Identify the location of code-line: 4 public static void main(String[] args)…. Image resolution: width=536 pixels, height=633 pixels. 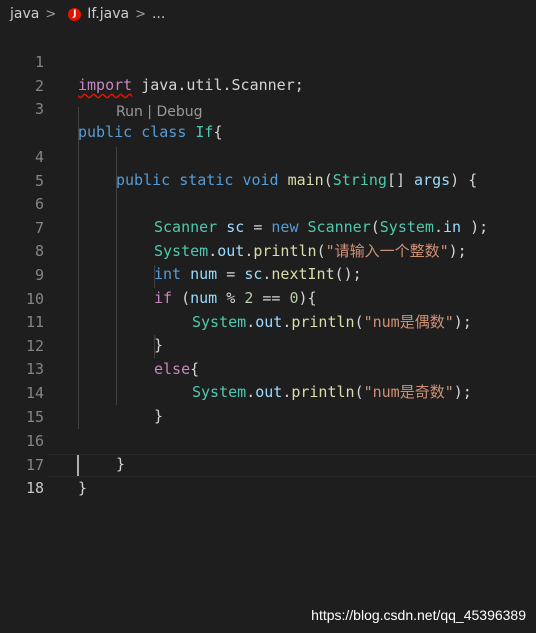
(268, 156).